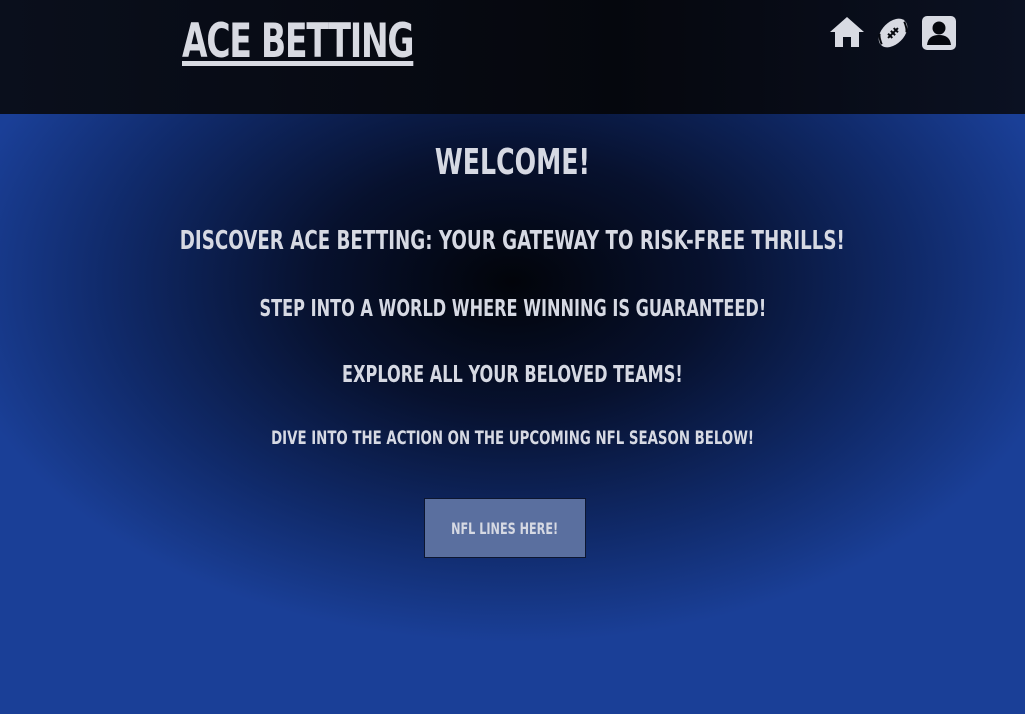 Image resolution: width=1025 pixels, height=714 pixels. What do you see at coordinates (298, 41) in the screenshot?
I see `brand-logo-link: ACE BETTING` at bounding box center [298, 41].